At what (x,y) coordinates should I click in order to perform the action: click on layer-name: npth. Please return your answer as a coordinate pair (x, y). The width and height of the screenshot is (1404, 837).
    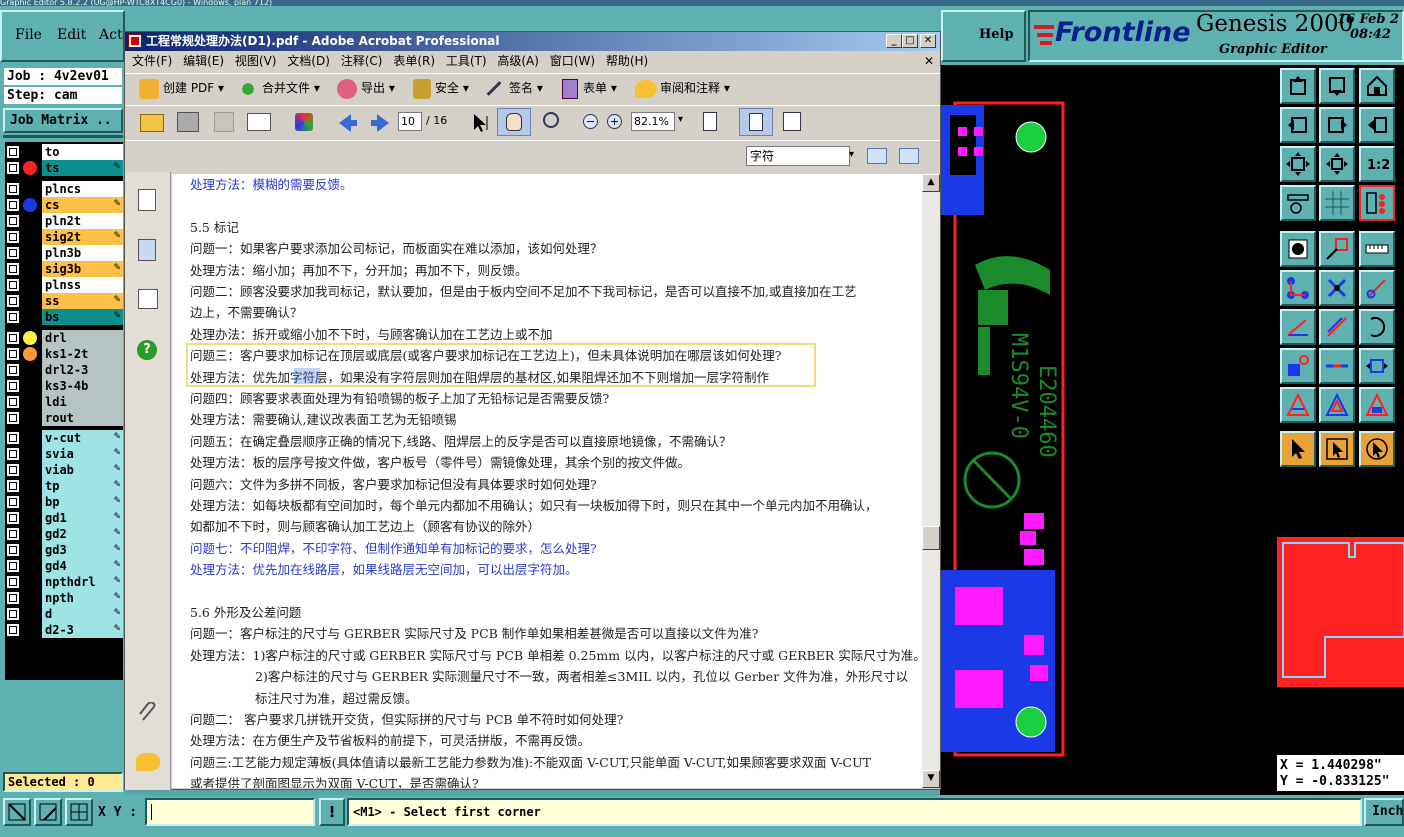
    Looking at the image, I should click on (82, 598).